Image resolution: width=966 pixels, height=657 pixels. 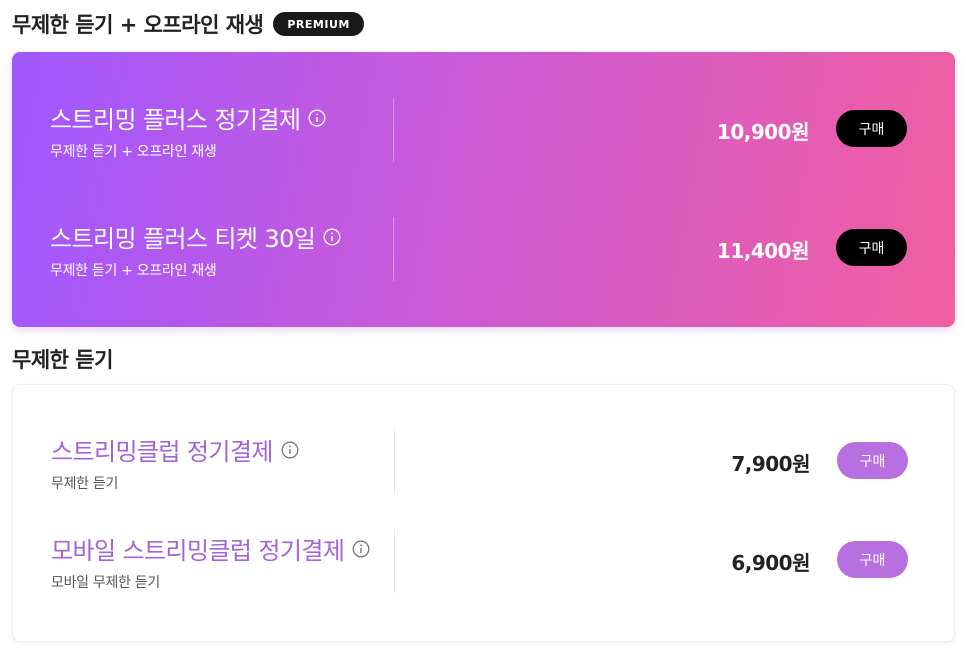 I want to click on product-price: 7,900원, so click(x=770, y=464).